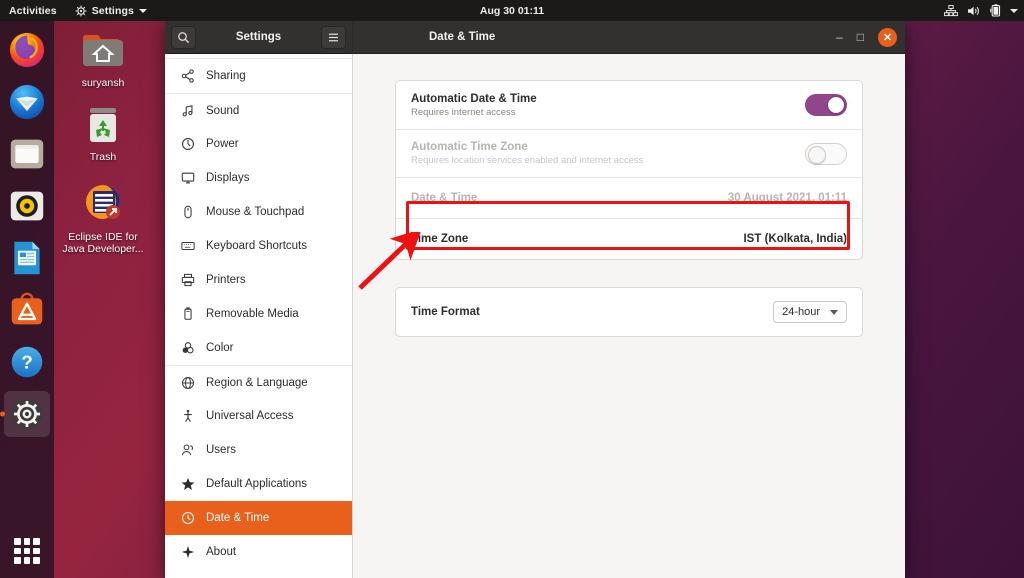 The width and height of the screenshot is (1024, 578). Describe the element at coordinates (258, 280) in the screenshot. I see `sidebar-item-printers: Printers` at that location.